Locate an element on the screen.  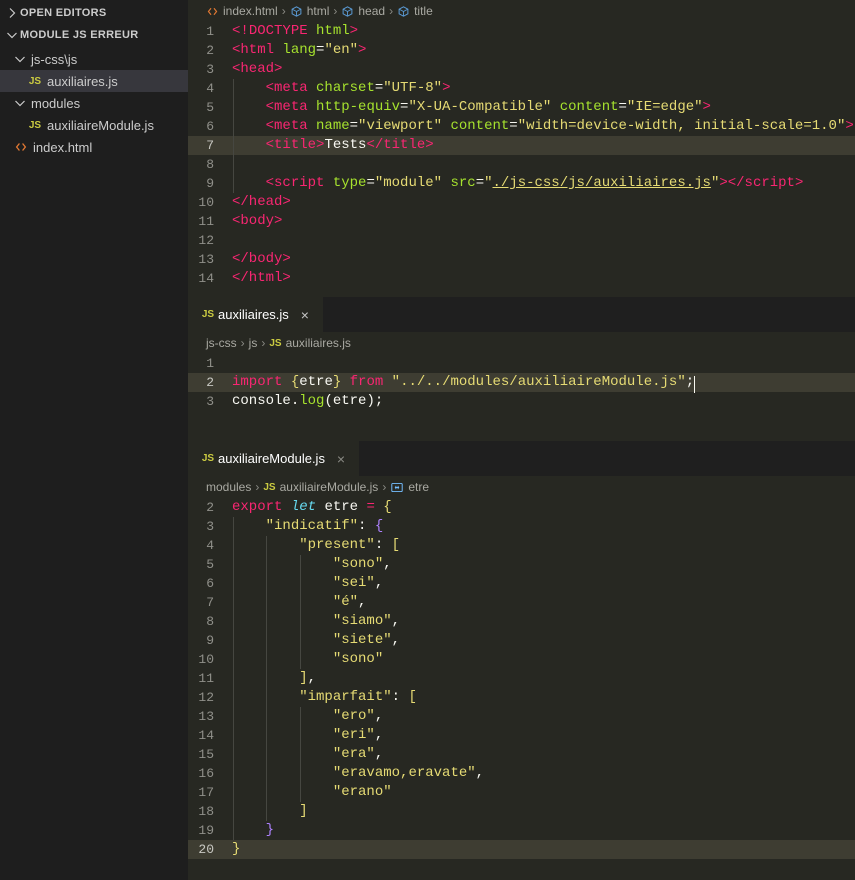
line-content: </html> is located at coordinates (261, 278).